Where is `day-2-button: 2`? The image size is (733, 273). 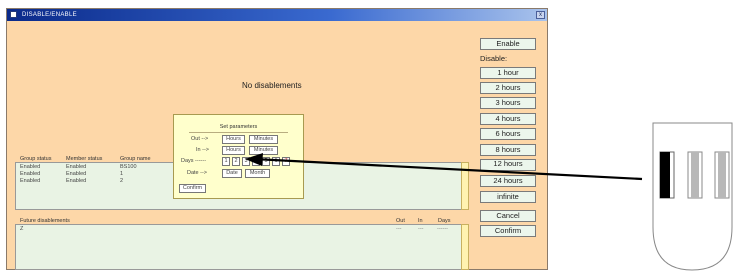 day-2-button: 2 is located at coordinates (236, 161).